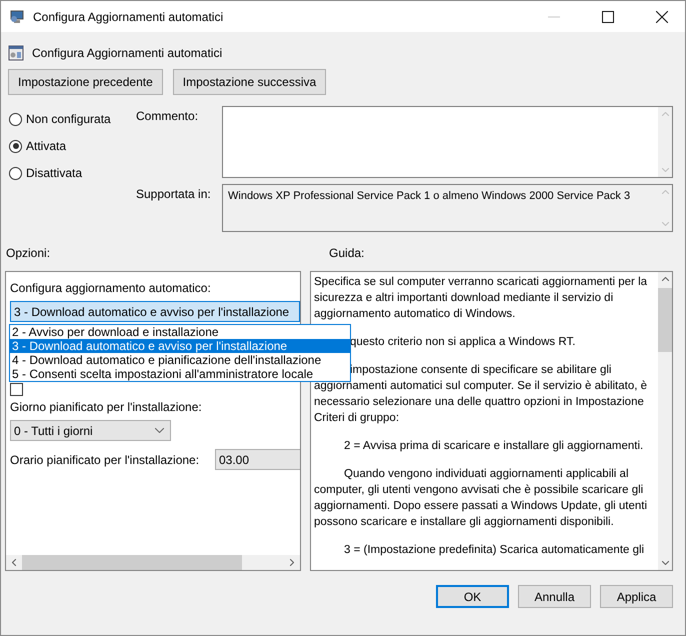 Image resolution: width=686 pixels, height=636 pixels. I want to click on dropdown-option: 3 - Download automatico e avviso per l'installazione, so click(180, 346).